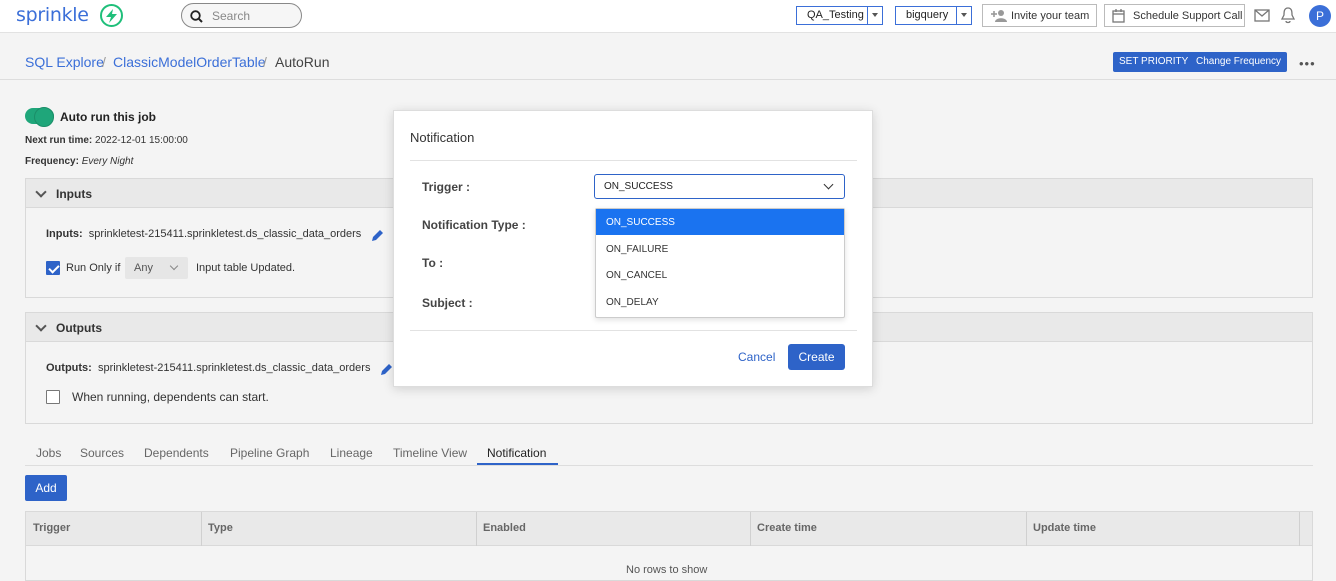  I want to click on option-label: ON_SUCCESS, so click(640, 222).